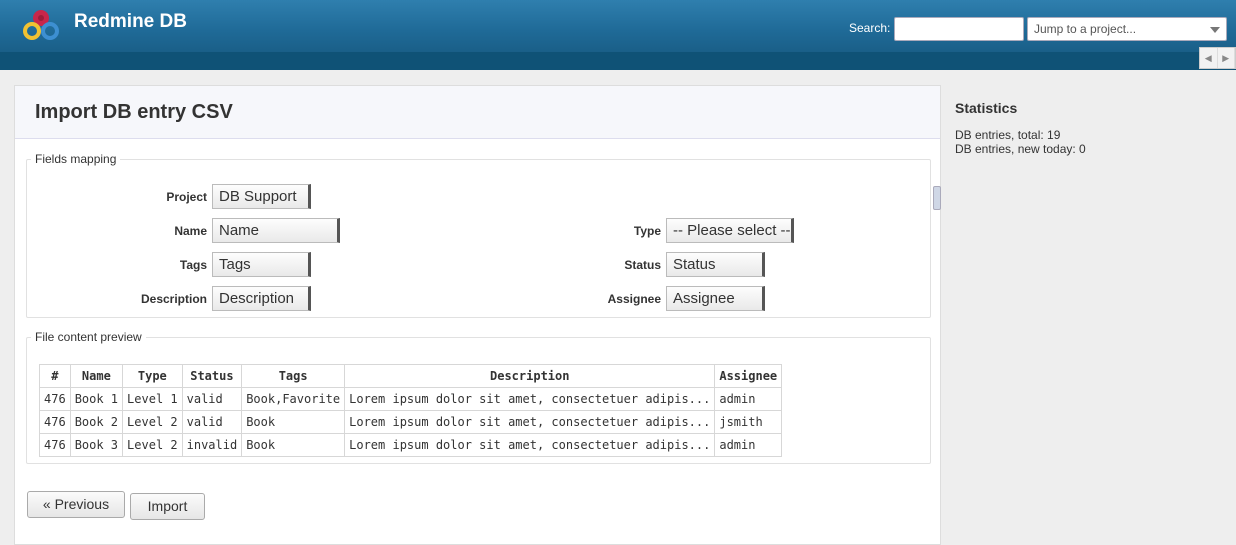 Image resolution: width=1236 pixels, height=545 pixels. I want to click on table-cell: Book 1, so click(96, 399).